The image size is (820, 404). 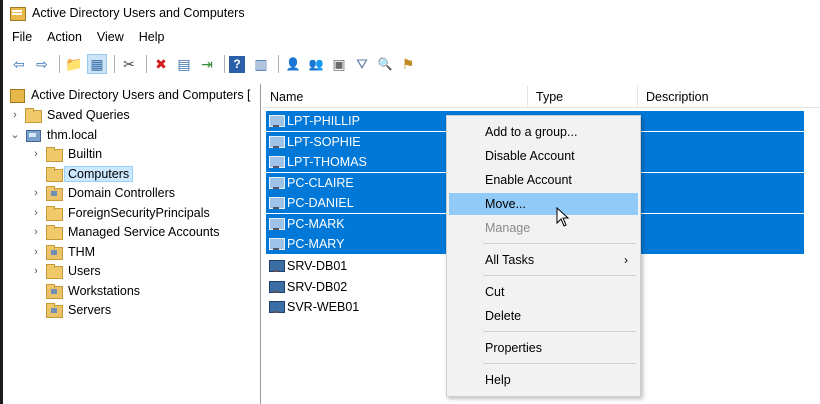 What do you see at coordinates (543, 348) in the screenshot?
I see `menu-item-properties: Properties` at bounding box center [543, 348].